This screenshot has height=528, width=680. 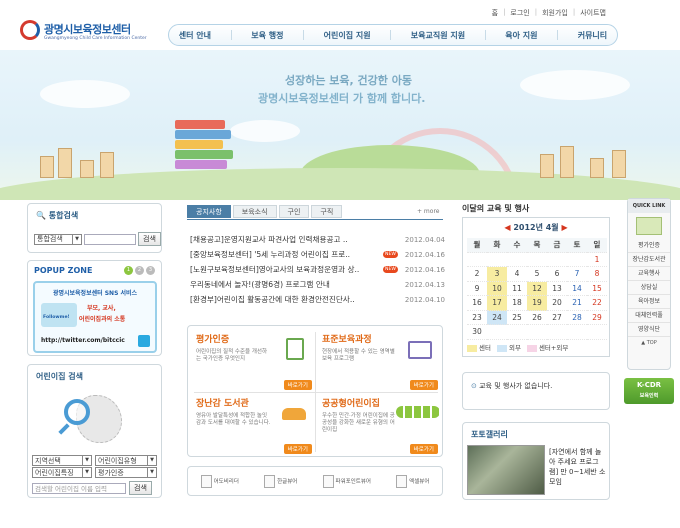 I want to click on util-home-link: 홈, so click(x=495, y=13).